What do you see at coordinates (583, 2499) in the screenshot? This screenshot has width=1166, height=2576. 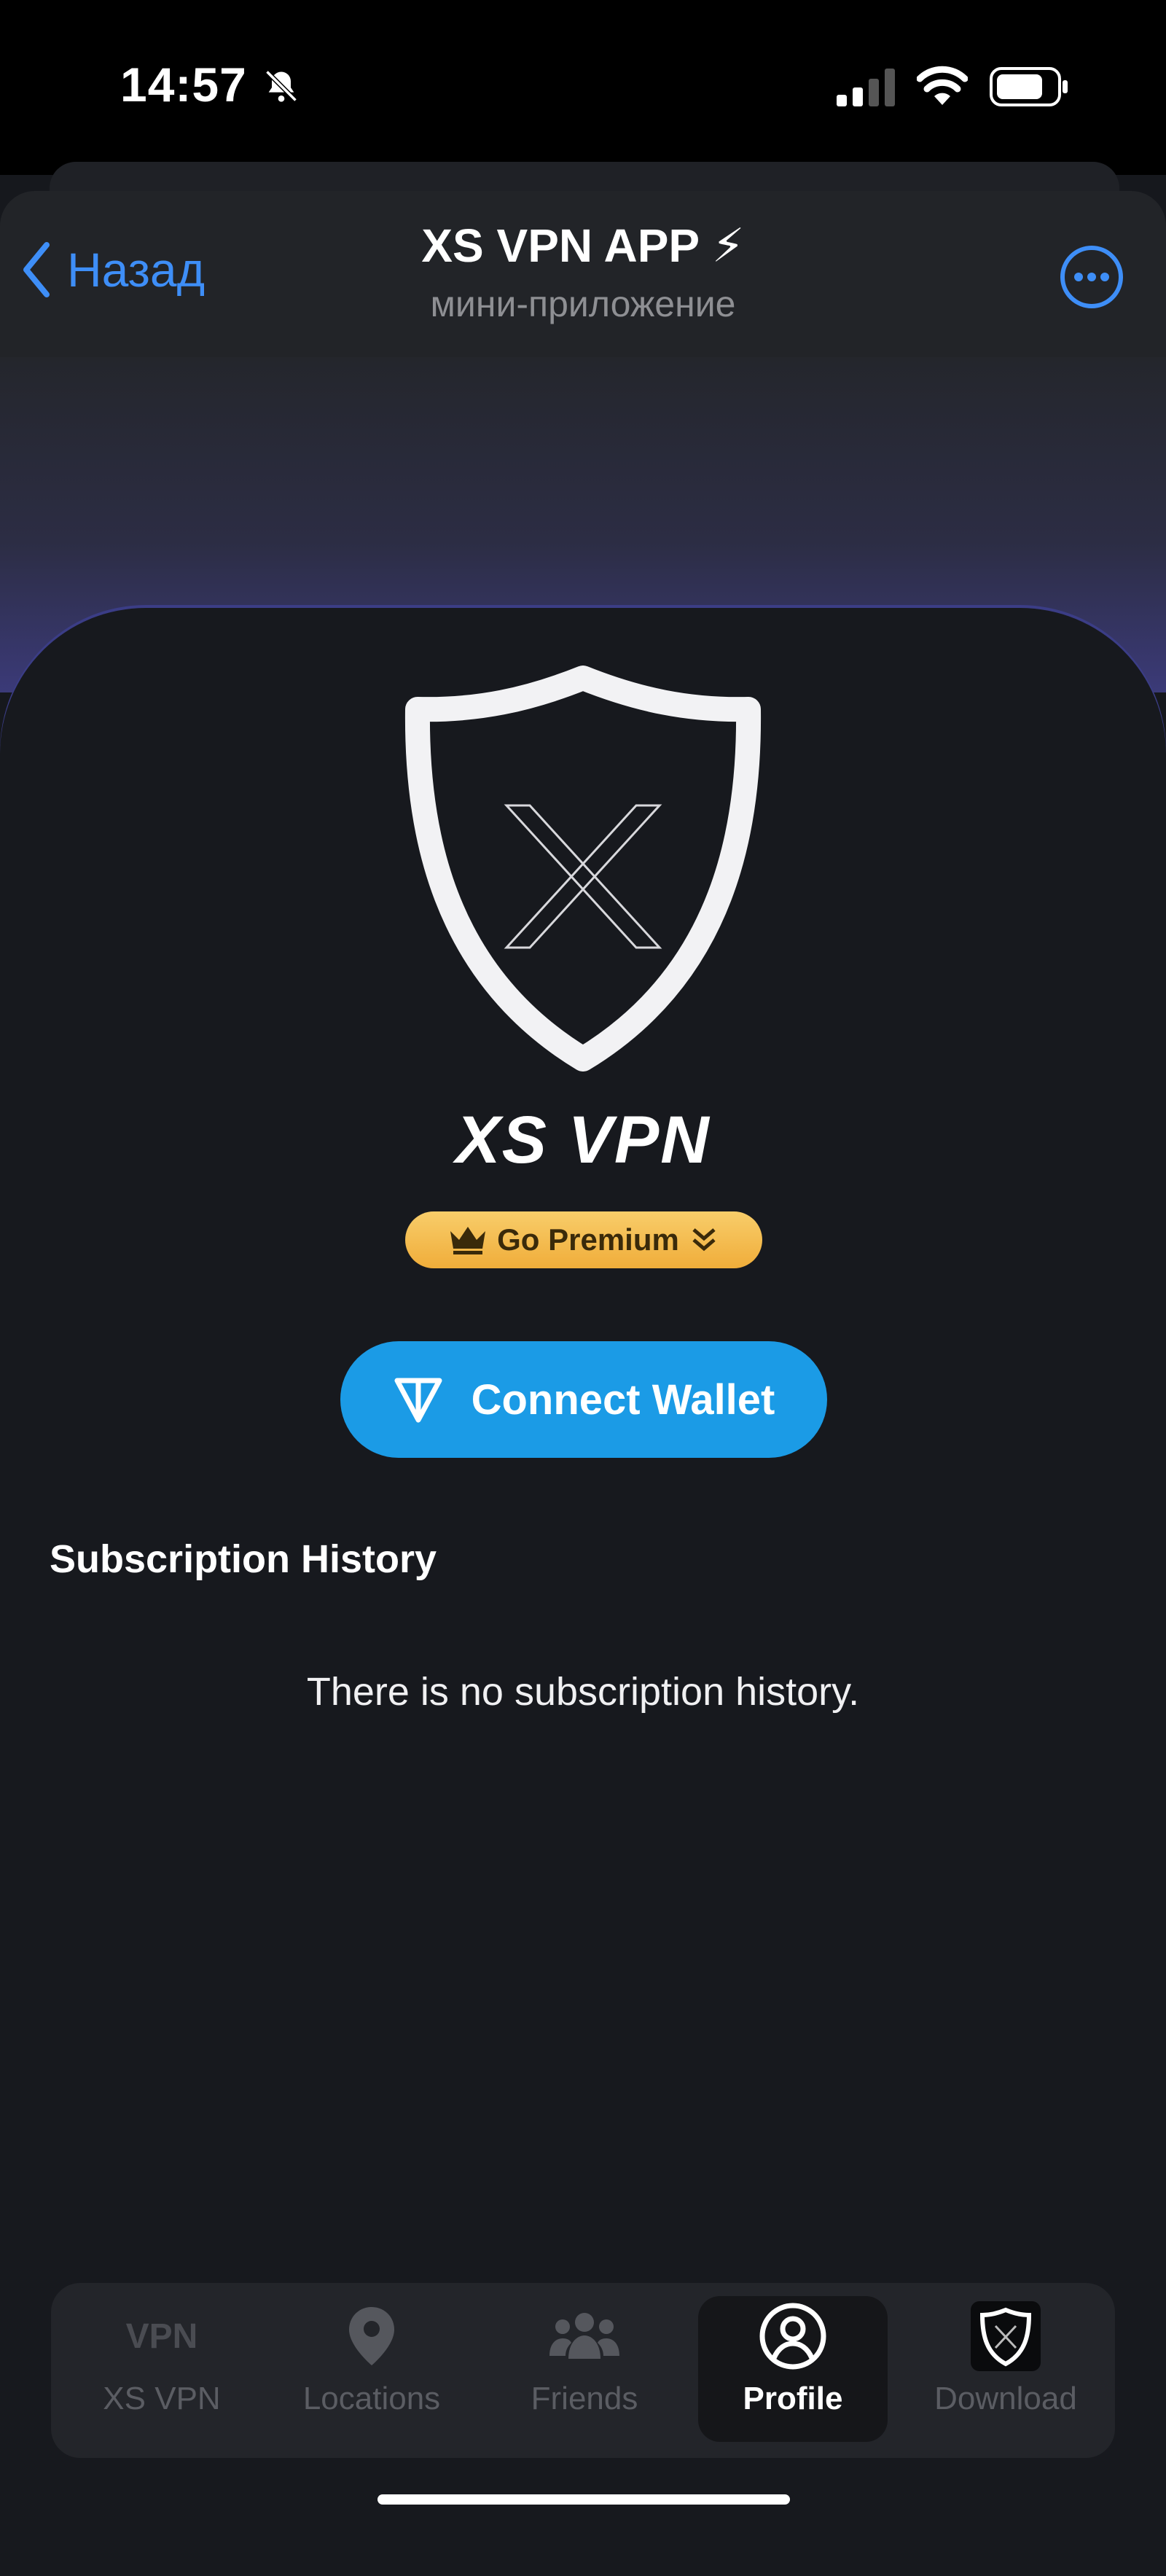 I see `home-indicator` at bounding box center [583, 2499].